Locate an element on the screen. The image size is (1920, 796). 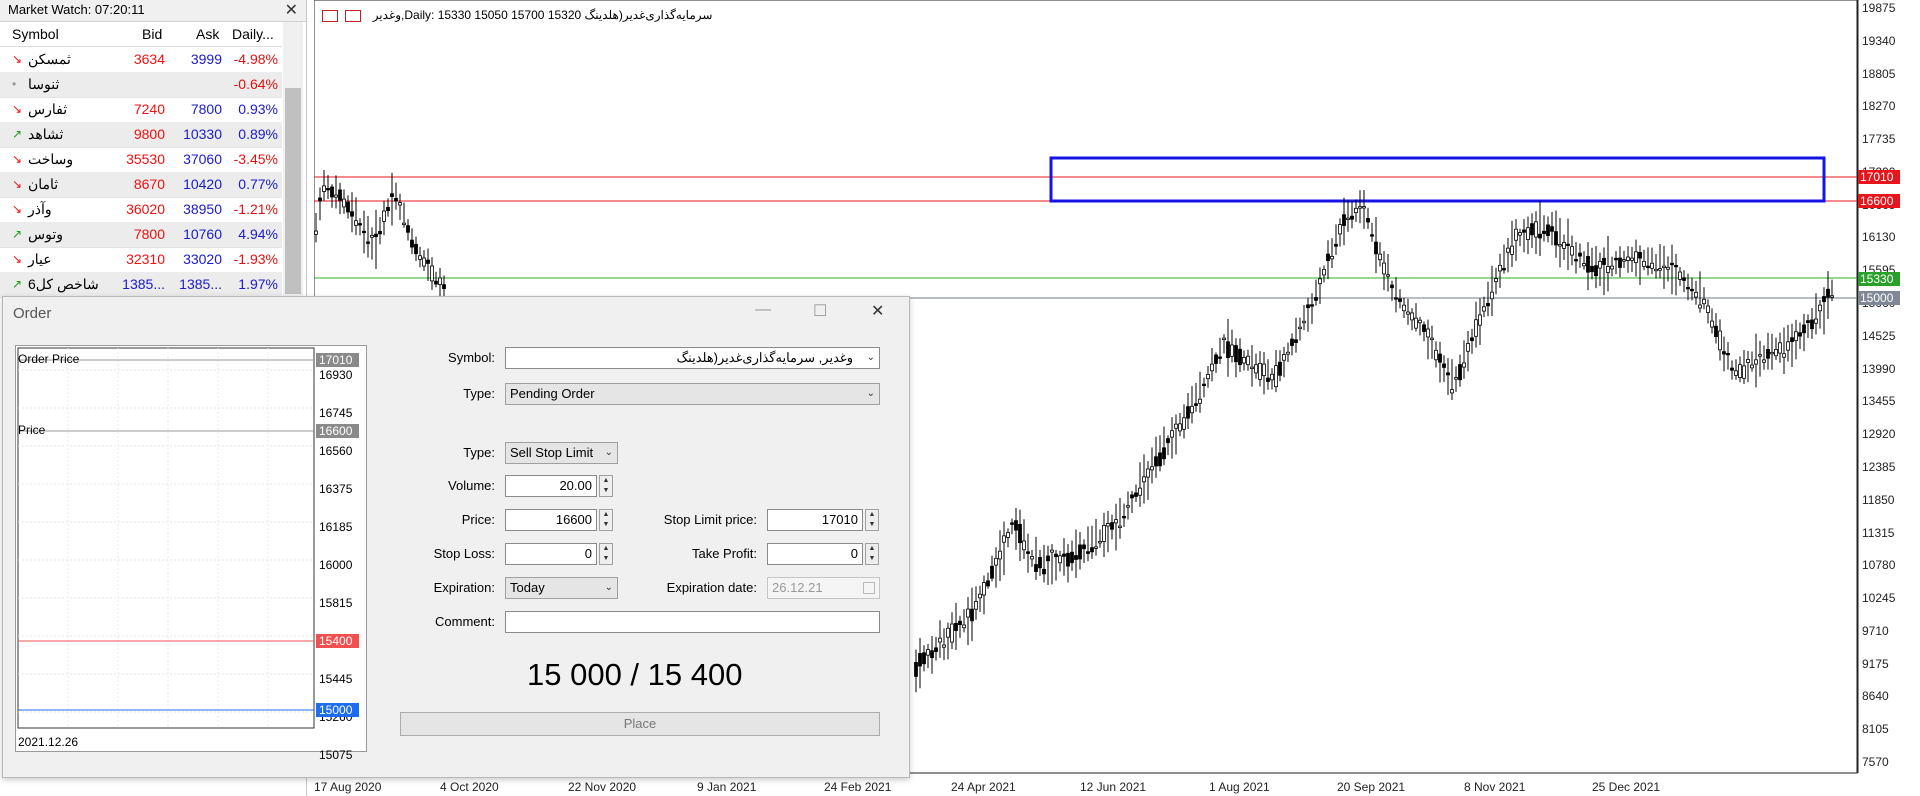
price-label: Price: is located at coordinates (478, 519).